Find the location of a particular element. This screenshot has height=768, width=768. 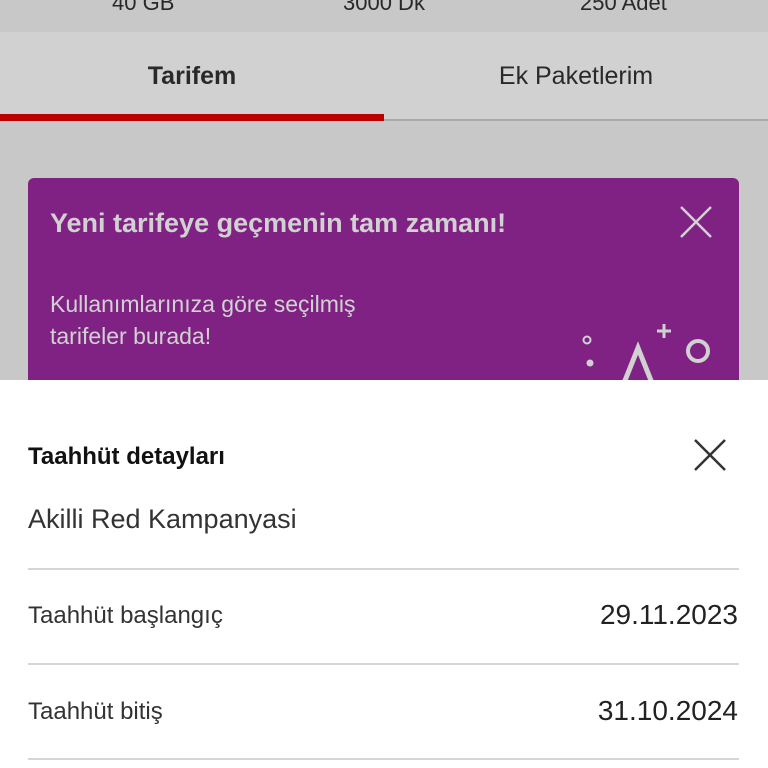

start-date-label: Taahhüt başlangıç is located at coordinates (125, 615).